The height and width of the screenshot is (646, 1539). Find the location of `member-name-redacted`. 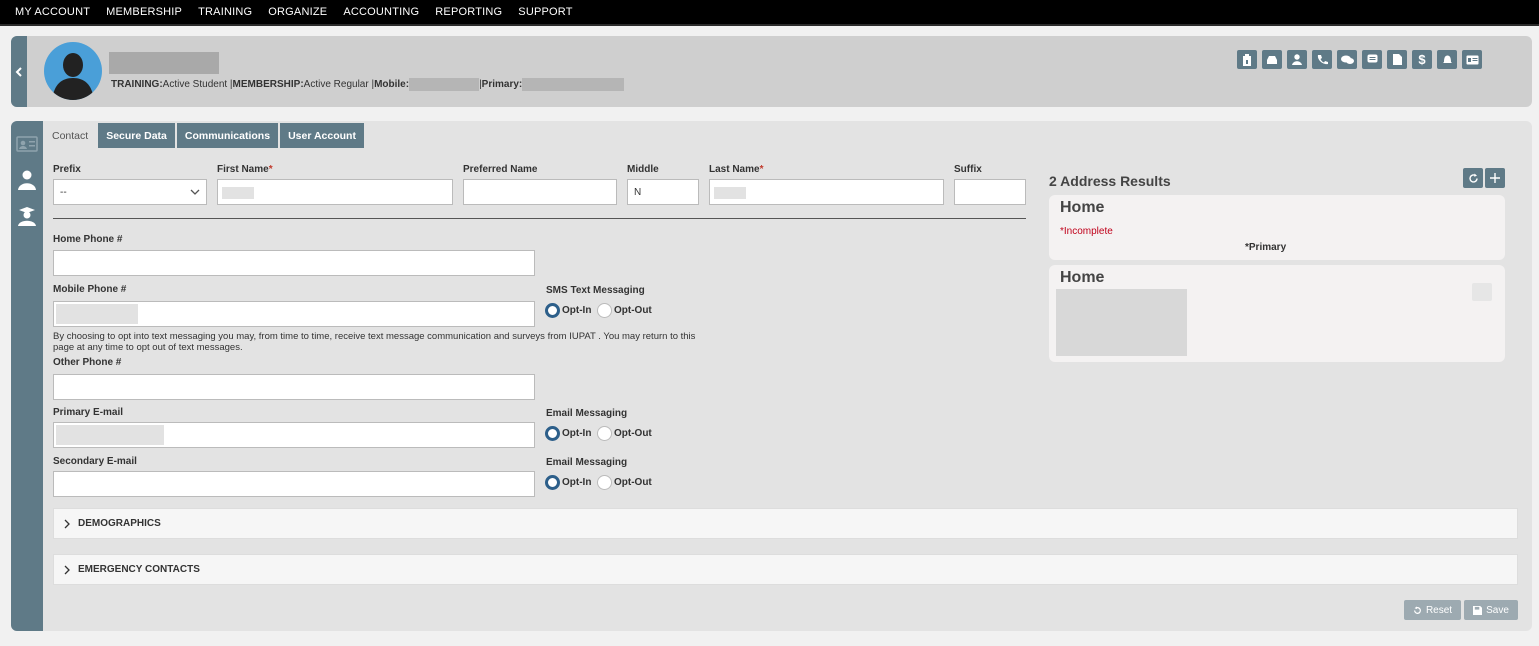

member-name-redacted is located at coordinates (164, 63).